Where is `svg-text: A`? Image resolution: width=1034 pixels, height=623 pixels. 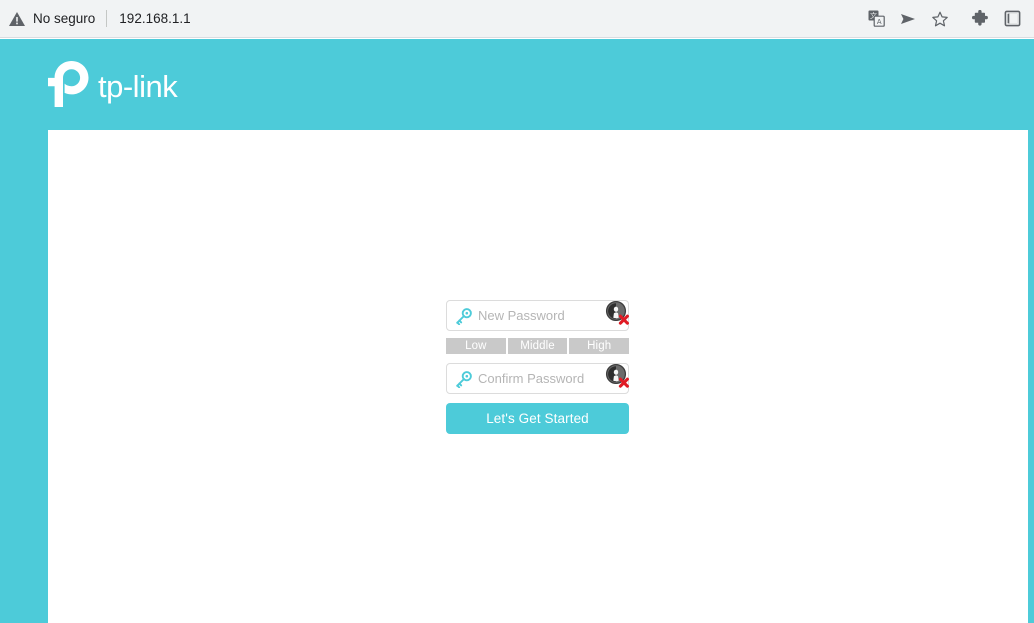 svg-text: A is located at coordinates (878, 22).